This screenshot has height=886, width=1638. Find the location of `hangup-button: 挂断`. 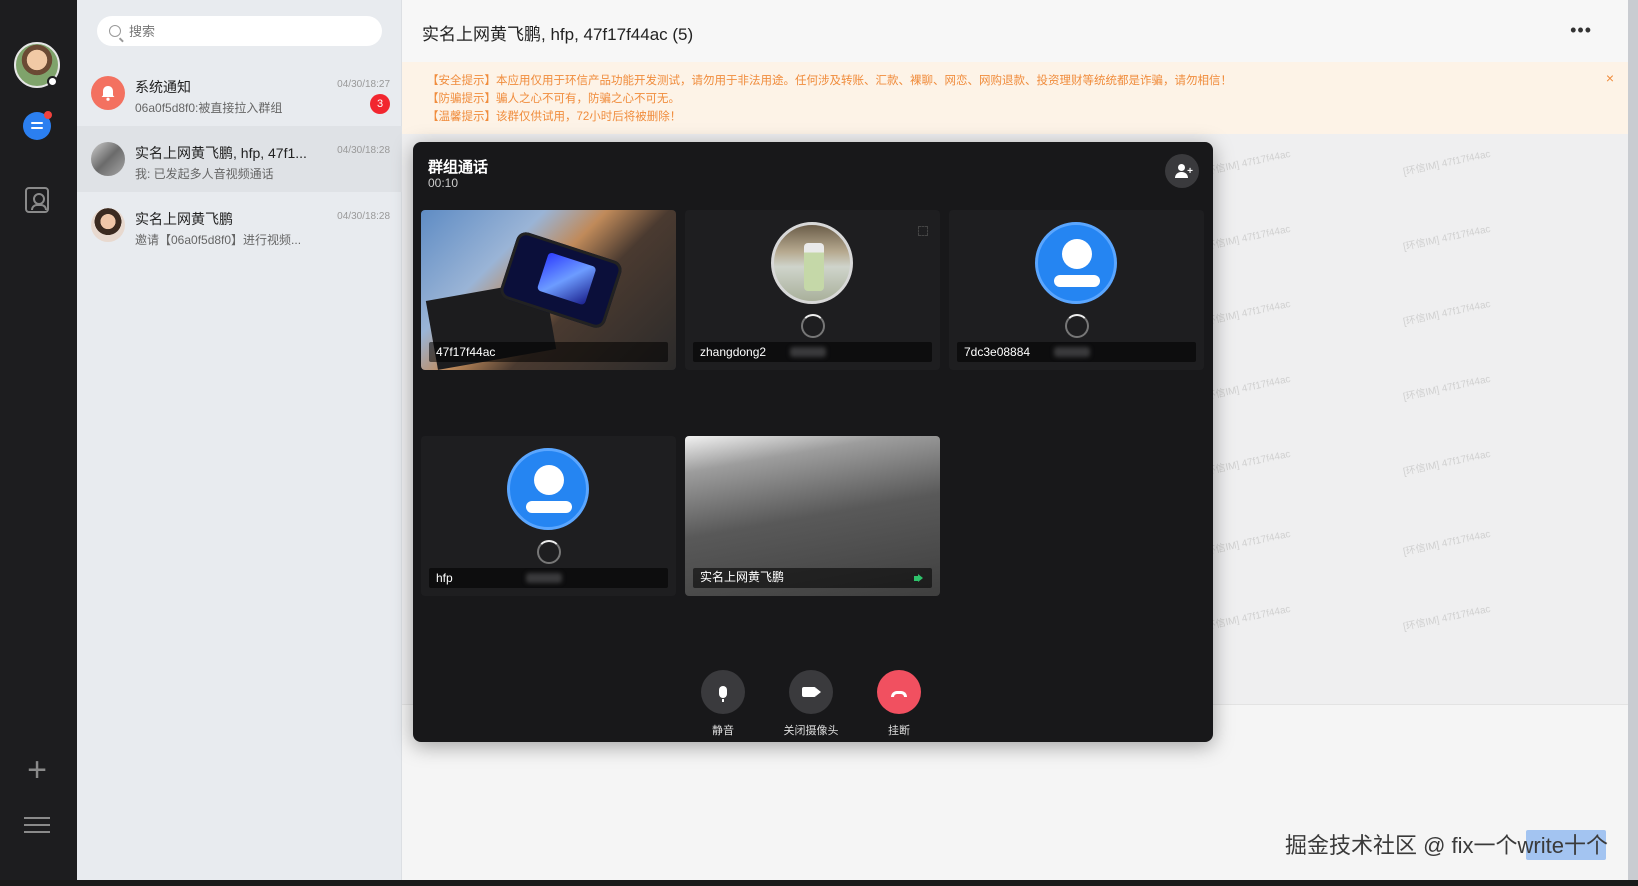

hangup-button: 挂断 is located at coordinates (899, 704).